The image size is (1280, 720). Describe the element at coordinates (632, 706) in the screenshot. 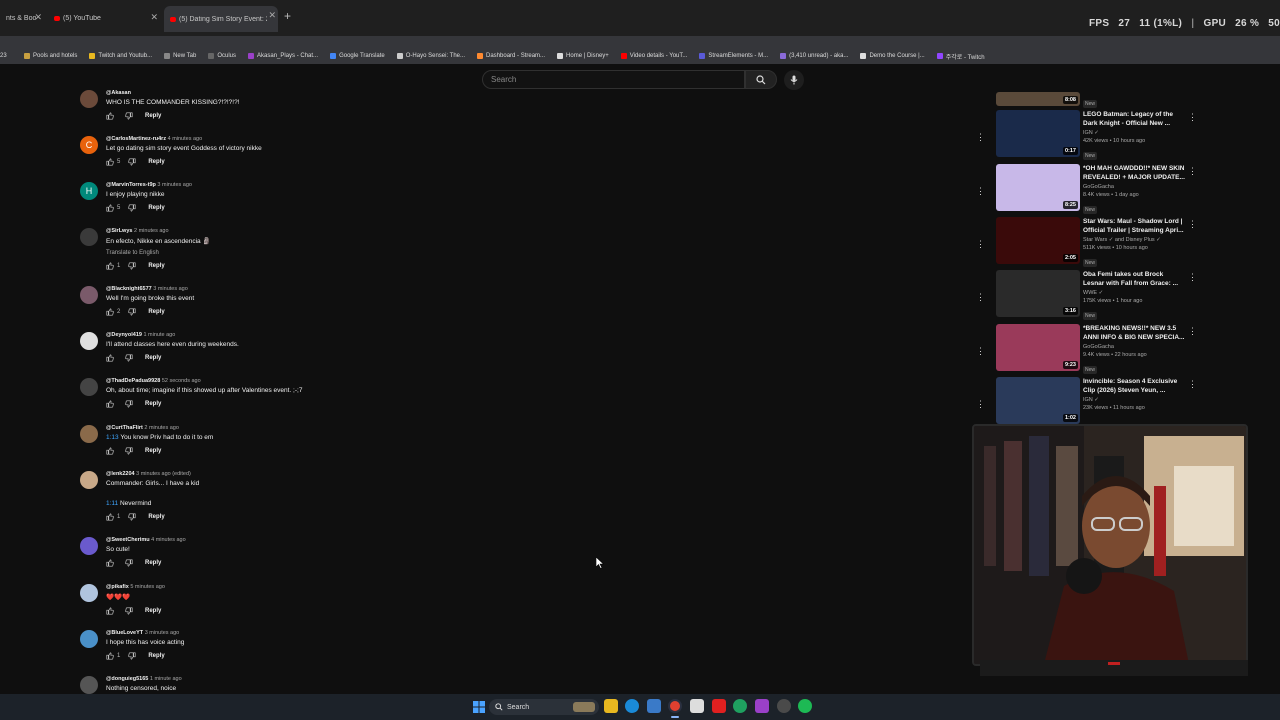

I see `edge-icon` at that location.